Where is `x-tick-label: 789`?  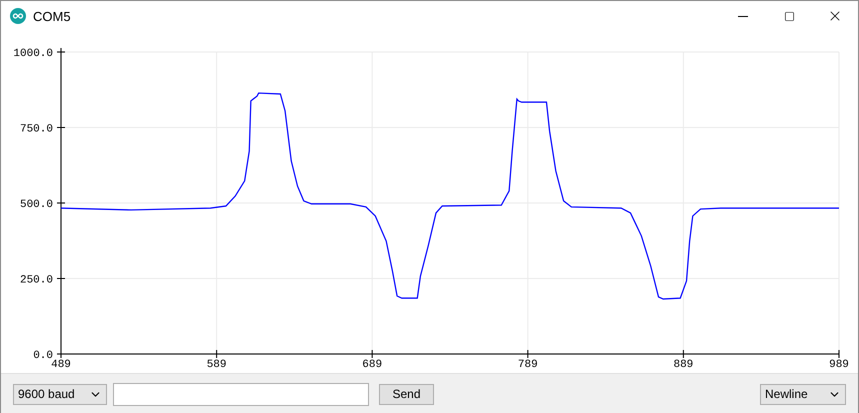 x-tick-label: 789 is located at coordinates (528, 365).